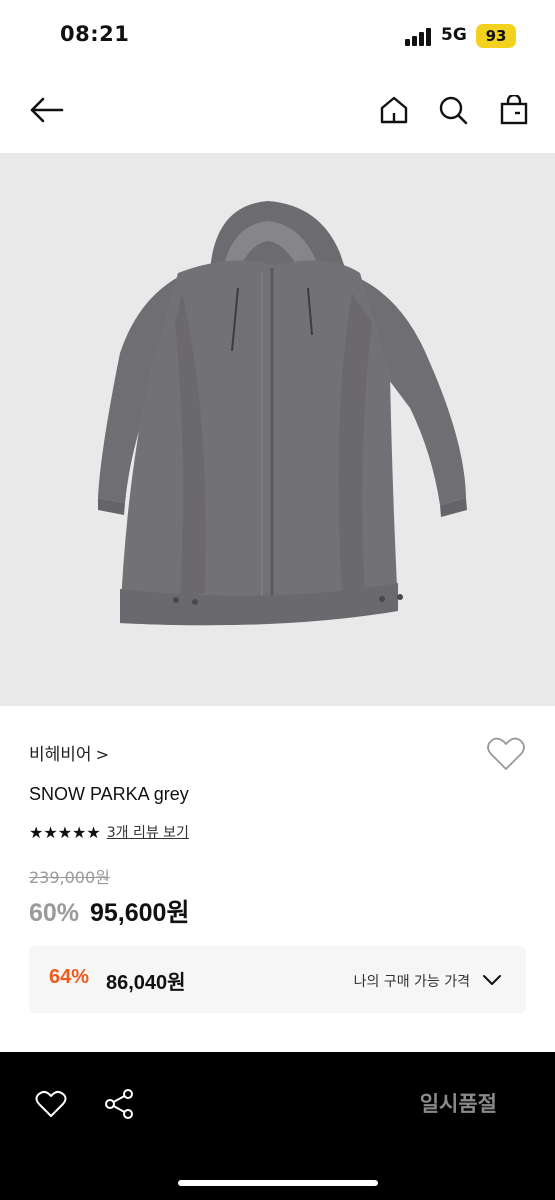 This screenshot has width=555, height=1200. Describe the element at coordinates (278, 1183) in the screenshot. I see `home-indicator` at that location.